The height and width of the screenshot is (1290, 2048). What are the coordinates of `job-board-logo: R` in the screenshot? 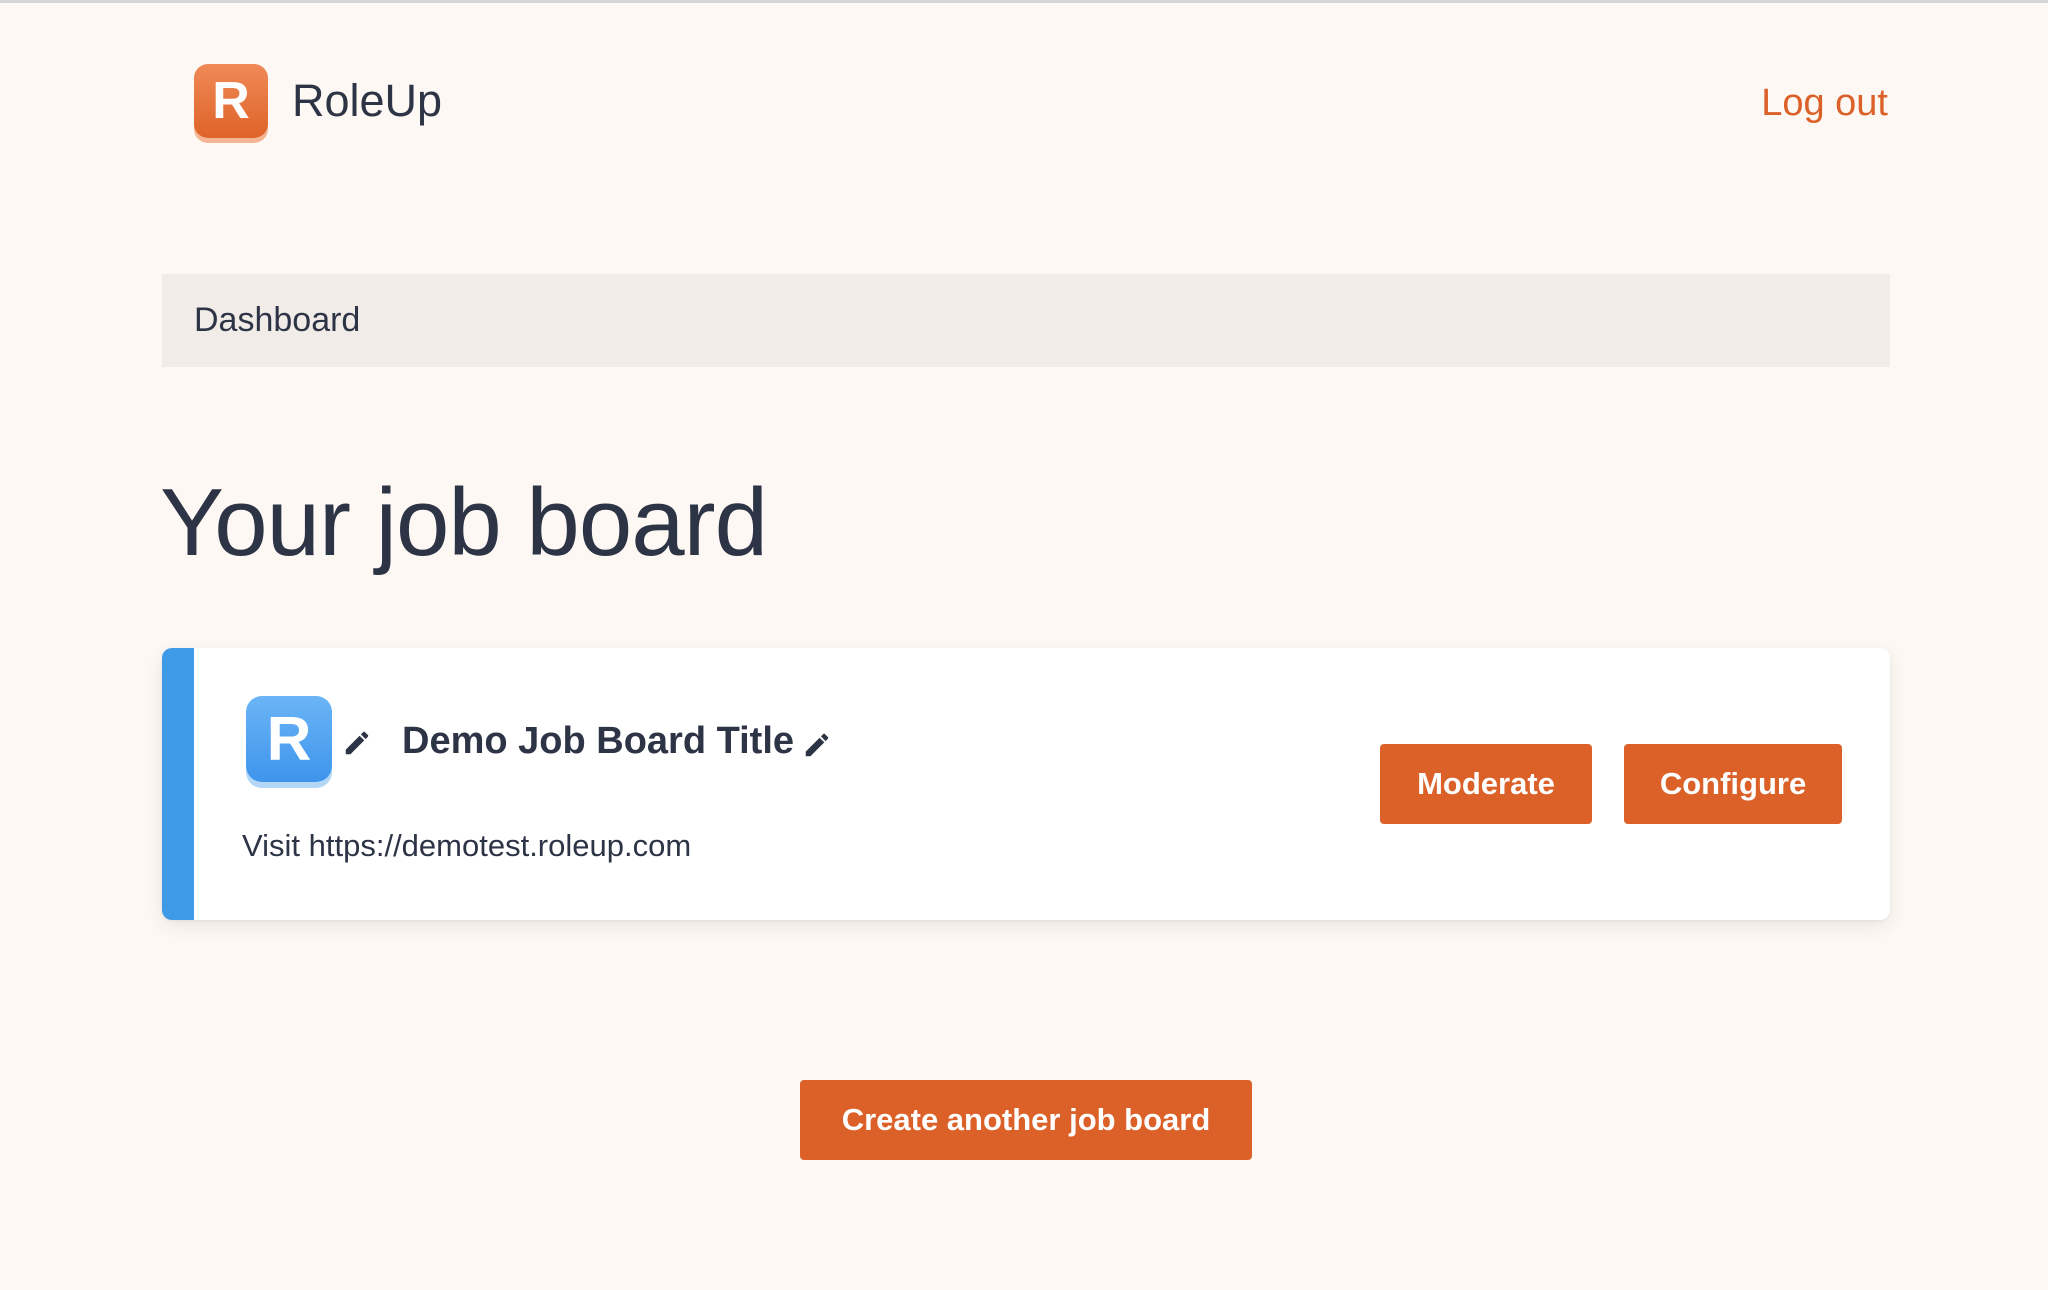 It's located at (289, 739).